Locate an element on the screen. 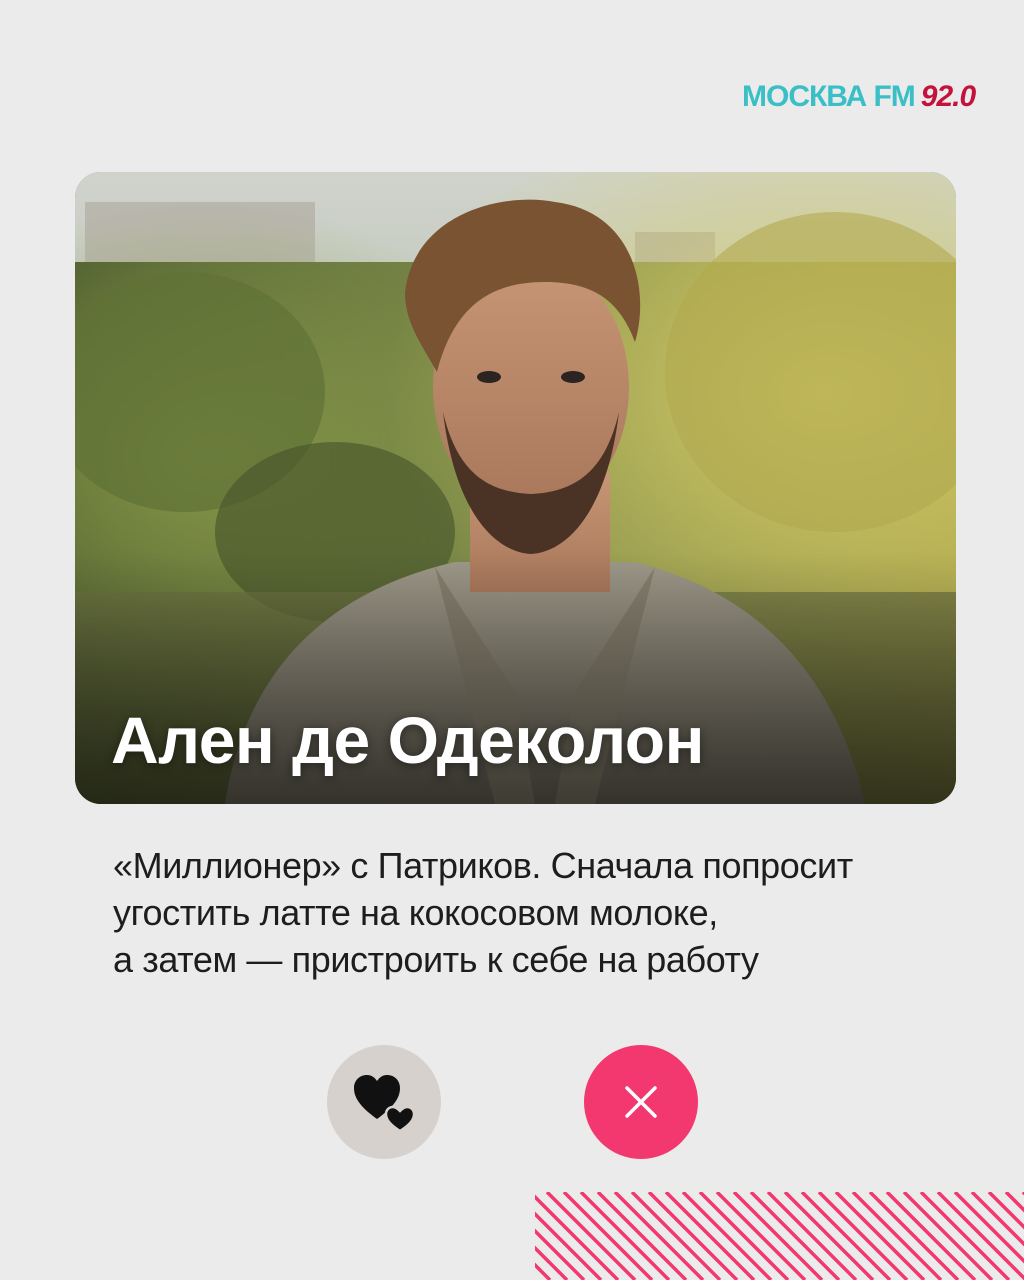  description-line: «Миллионер» с Патриков. Сначала попросит is located at coordinates (483, 865).